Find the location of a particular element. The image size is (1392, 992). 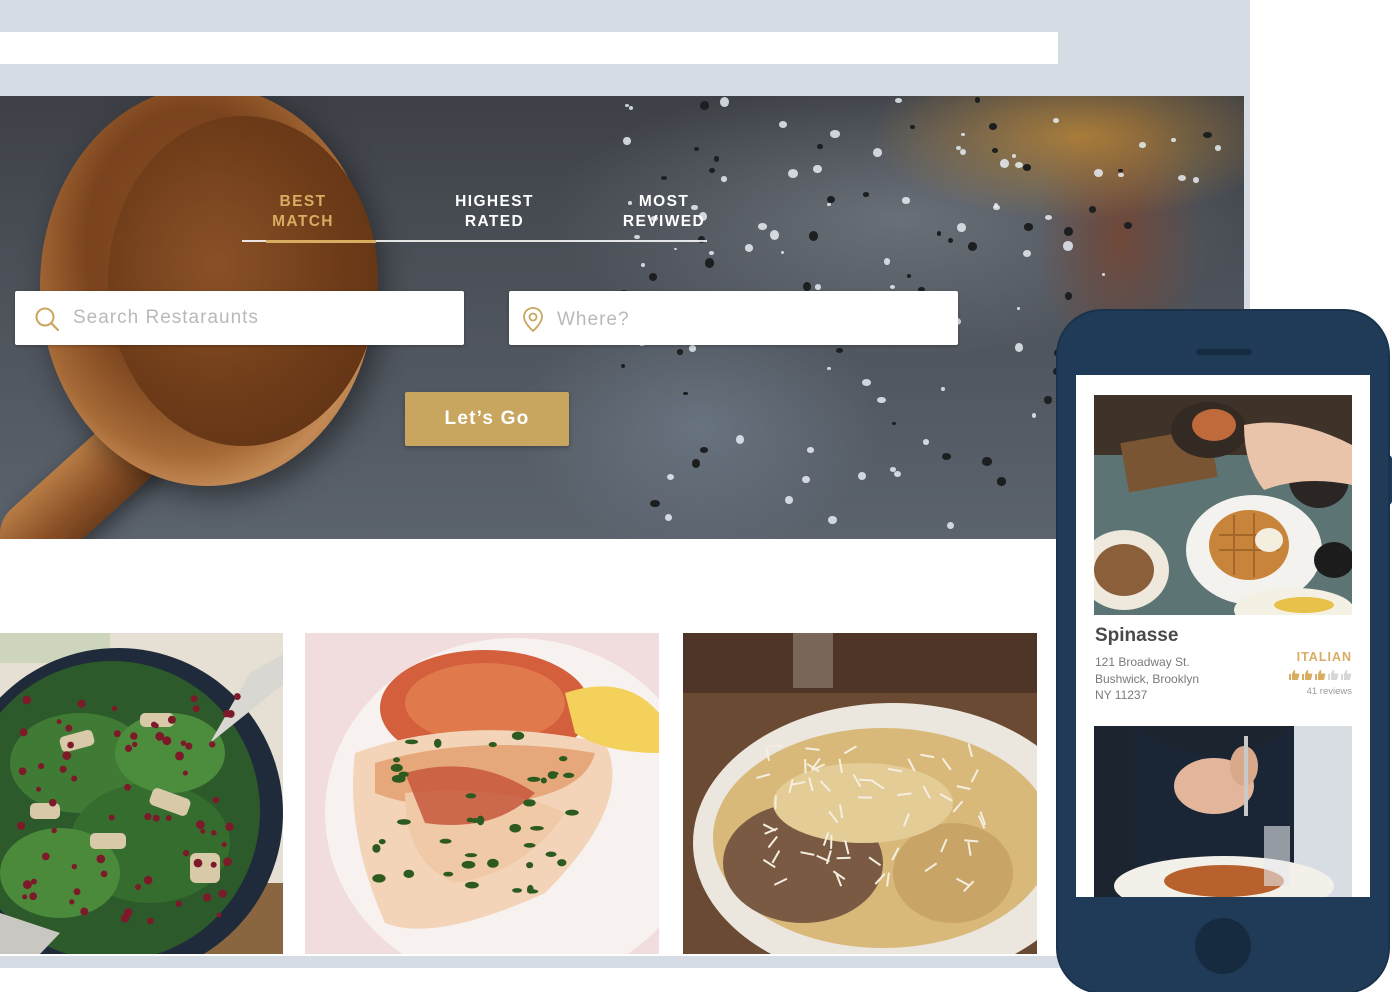

tab-label-line: MOST is located at coordinates (664, 201).